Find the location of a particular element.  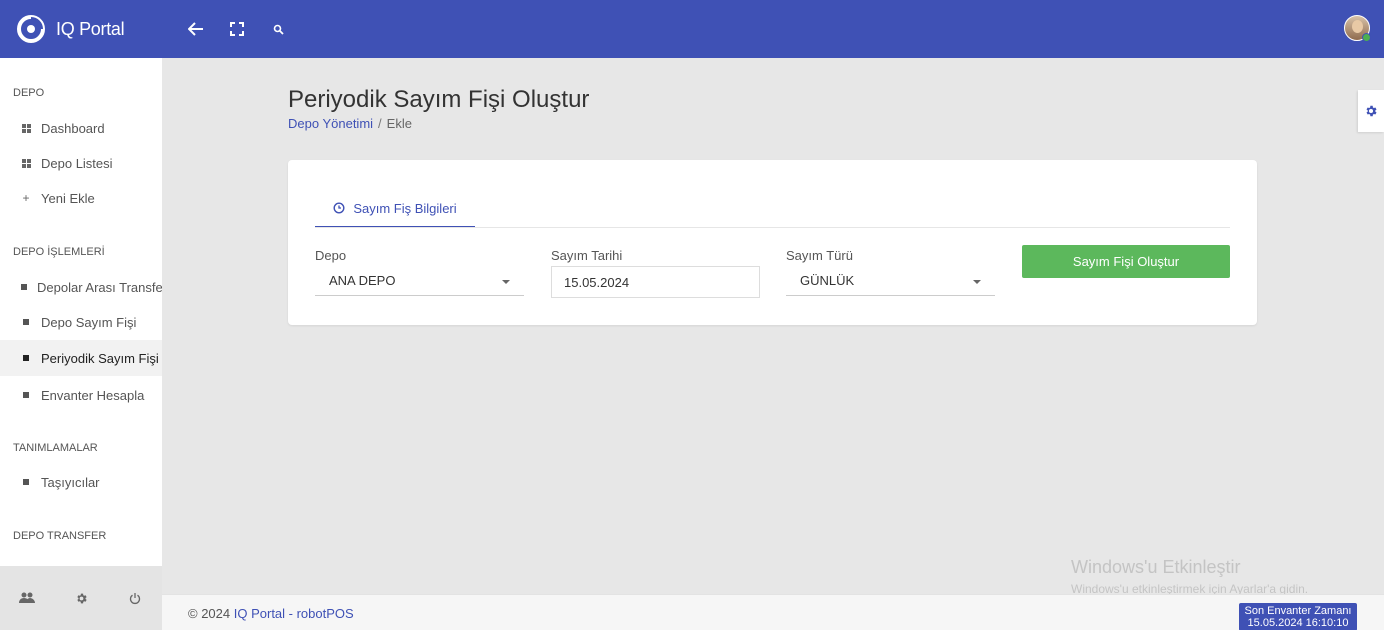

breadcrumb-link-depo-yonetimi: Depo Yönetimi is located at coordinates (330, 123).